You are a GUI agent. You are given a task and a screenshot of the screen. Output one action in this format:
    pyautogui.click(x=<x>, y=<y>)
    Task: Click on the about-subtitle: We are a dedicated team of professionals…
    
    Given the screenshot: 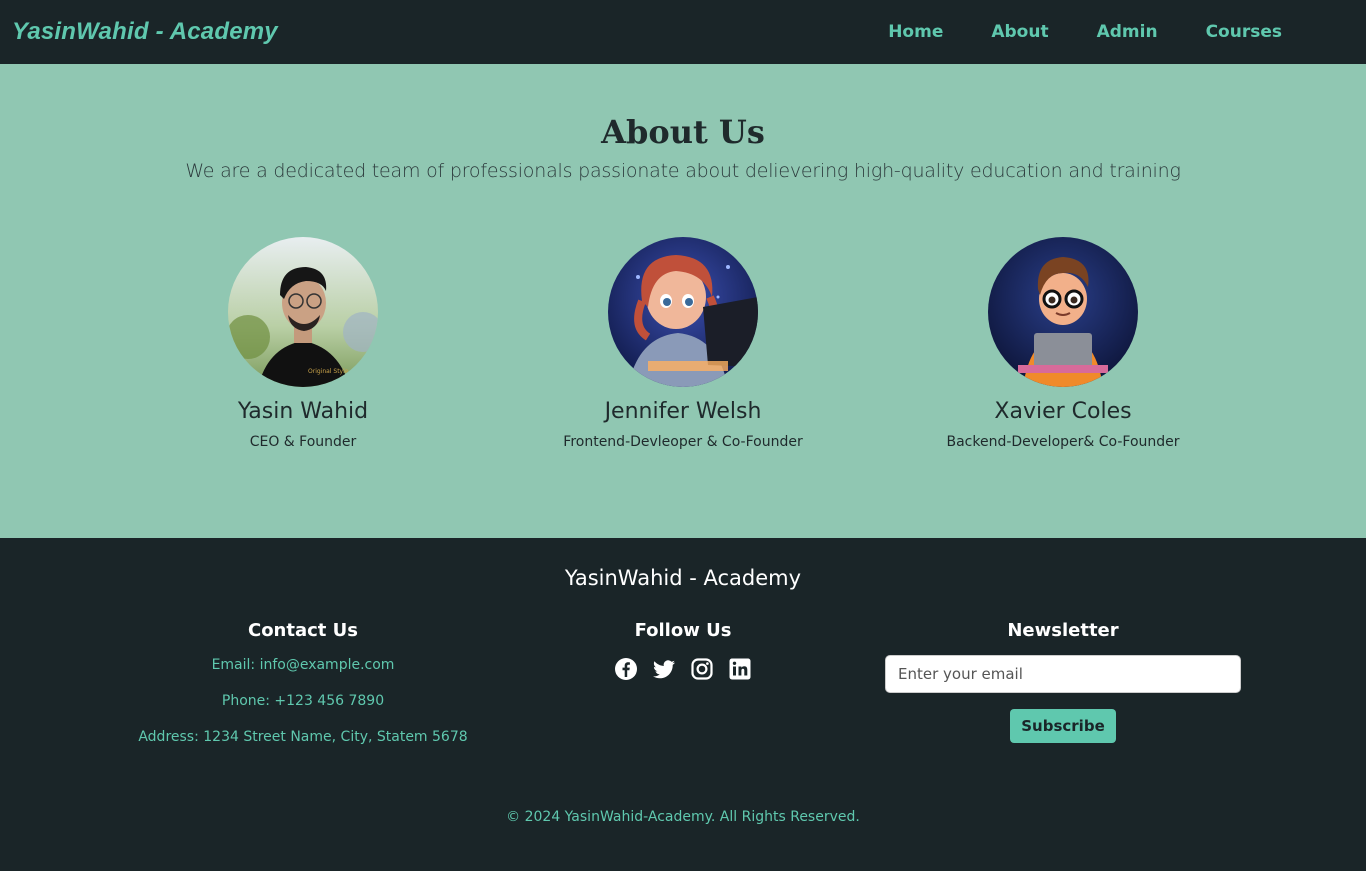 What is the action you would take?
    pyautogui.click(x=683, y=171)
    